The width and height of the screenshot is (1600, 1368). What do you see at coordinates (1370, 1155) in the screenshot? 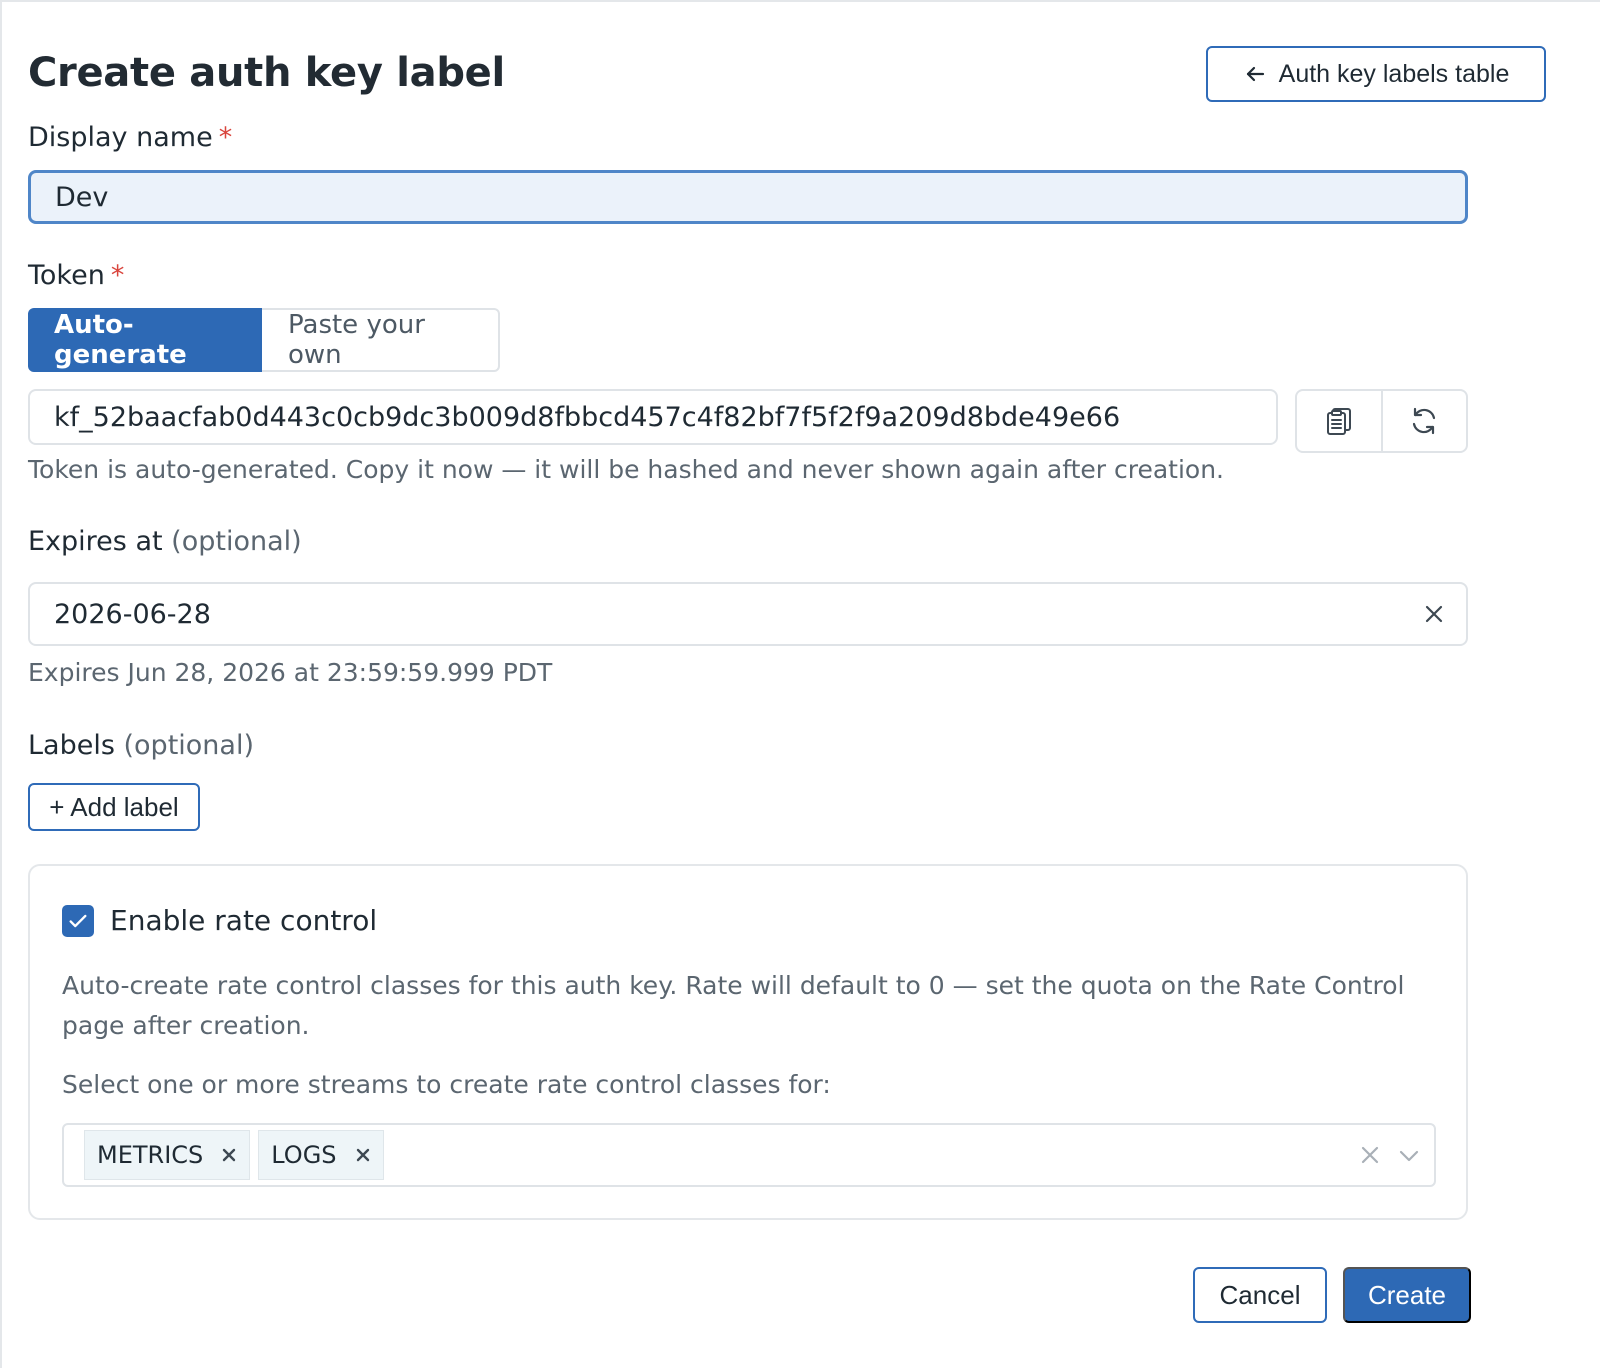
I see `clear-selection-icon` at bounding box center [1370, 1155].